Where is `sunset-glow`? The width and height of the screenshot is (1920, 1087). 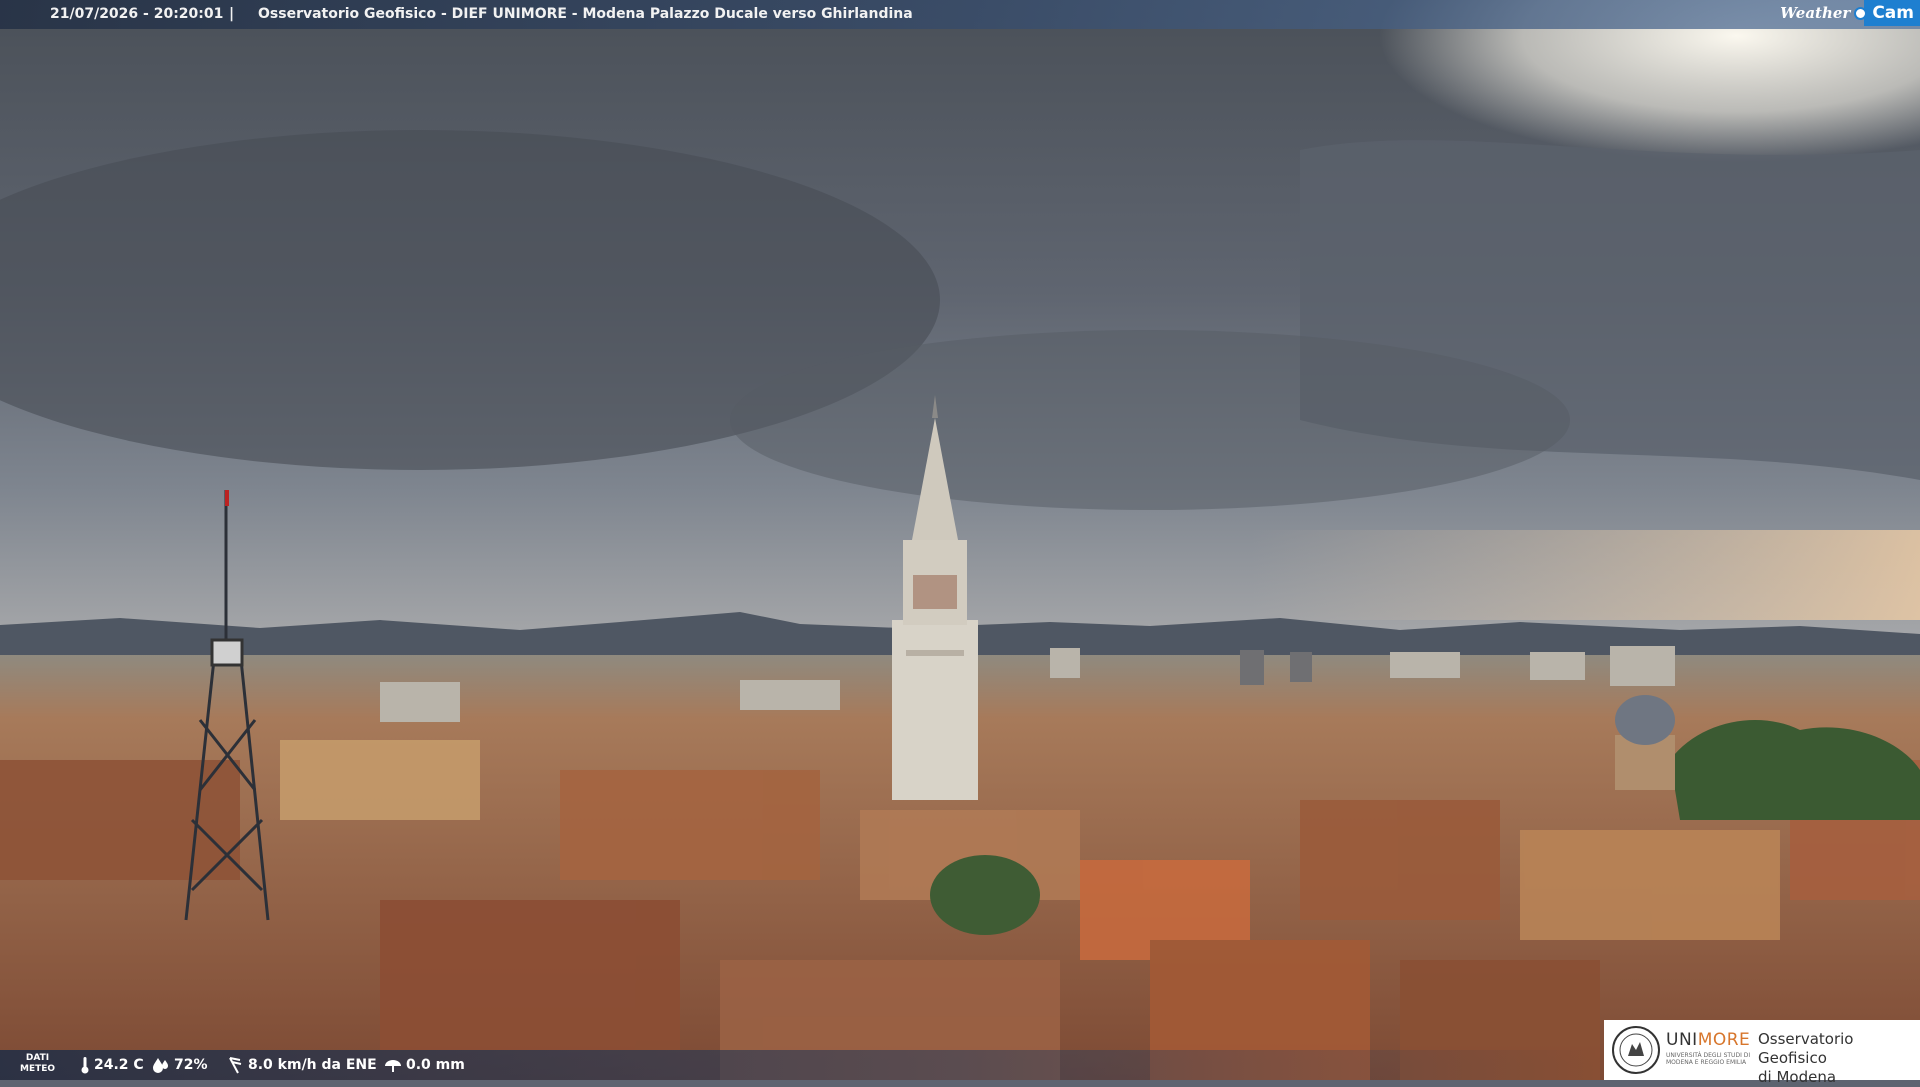
sunset-glow is located at coordinates (1585, 575).